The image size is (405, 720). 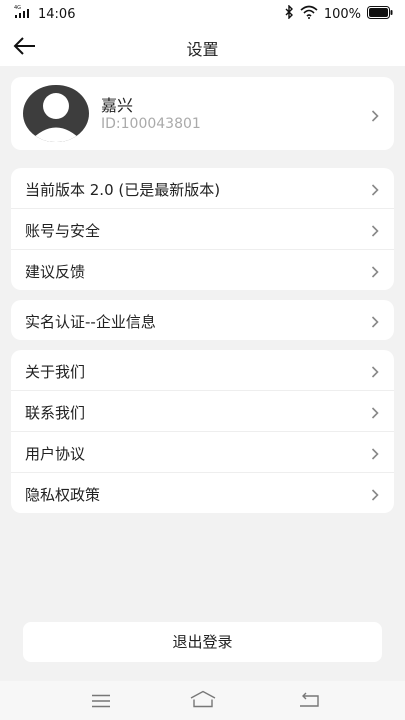 I want to click on profile-name: 嘉兴, so click(x=117, y=105).